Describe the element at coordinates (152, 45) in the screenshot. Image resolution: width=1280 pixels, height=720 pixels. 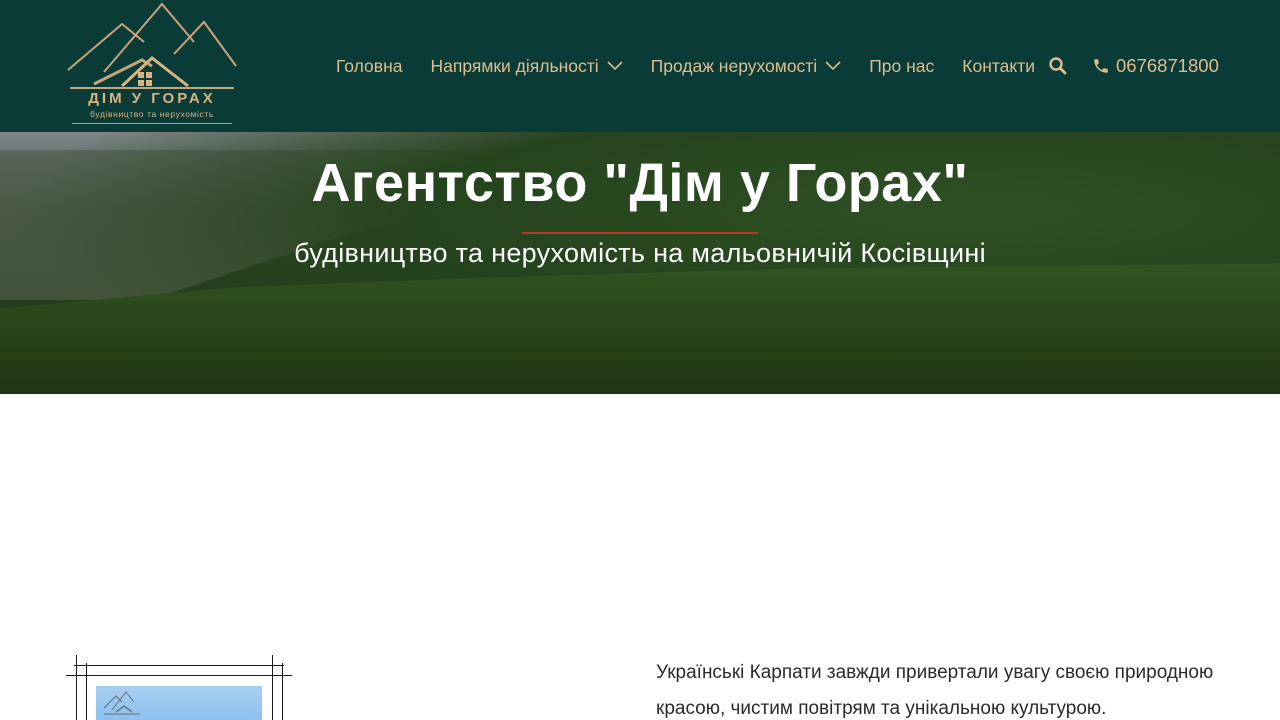
I see `mountain-logo-icon` at that location.